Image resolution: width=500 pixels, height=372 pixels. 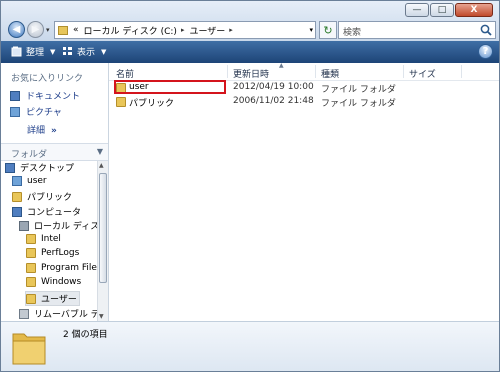 What do you see at coordinates (17, 211) in the screenshot?
I see `computer-icon` at bounding box center [17, 211].